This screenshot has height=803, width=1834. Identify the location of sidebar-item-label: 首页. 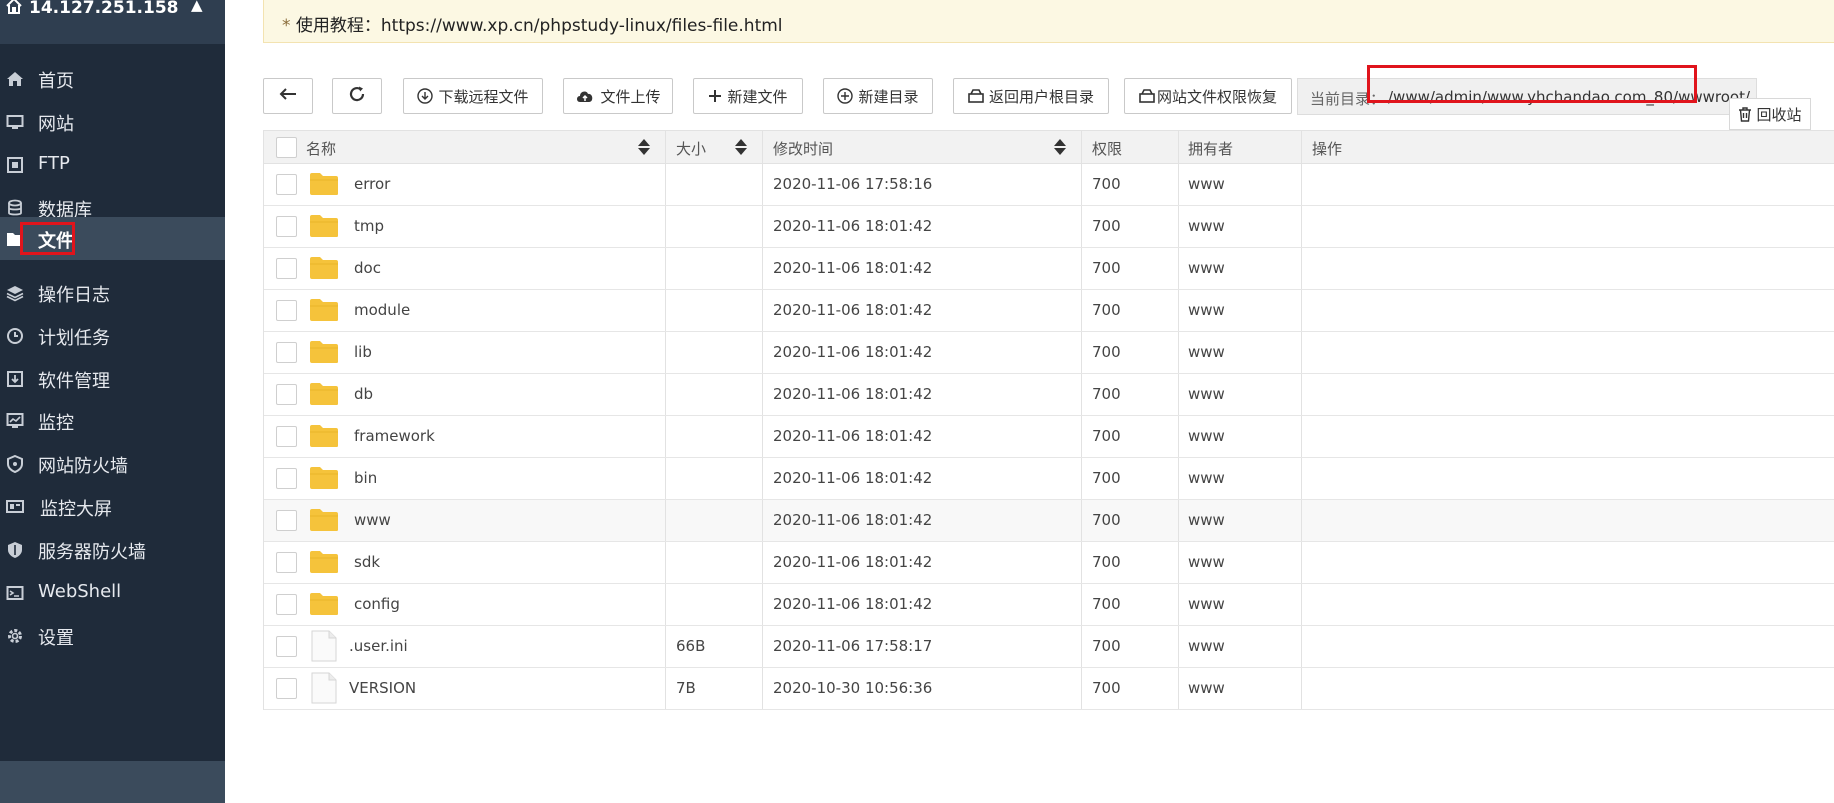
(56, 81).